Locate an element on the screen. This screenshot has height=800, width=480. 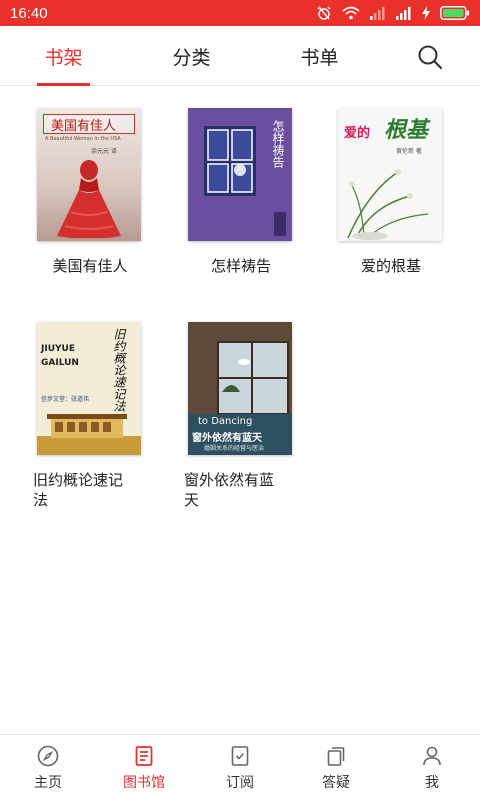
book-item: 爱的 根基 黄伦新 著 爱的根基 is located at coordinates (390, 198).